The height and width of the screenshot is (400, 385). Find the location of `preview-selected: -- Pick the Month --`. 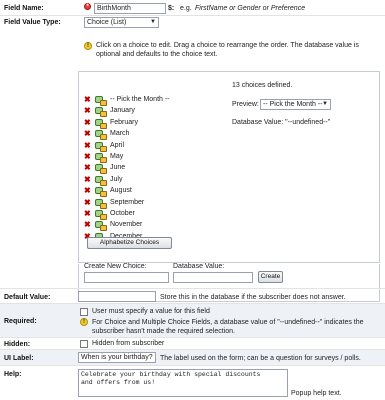

preview-selected: -- Pick the Month -- is located at coordinates (293, 104).